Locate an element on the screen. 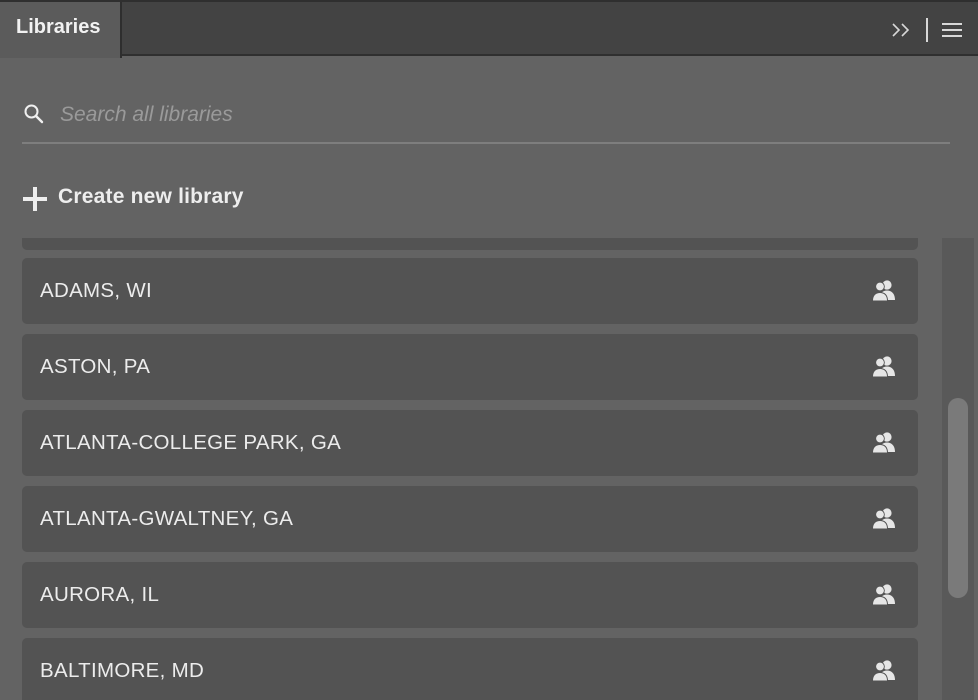 The height and width of the screenshot is (700, 978). library-name: ATLANTA-COLLEGE PARK, GA is located at coordinates (191, 442).